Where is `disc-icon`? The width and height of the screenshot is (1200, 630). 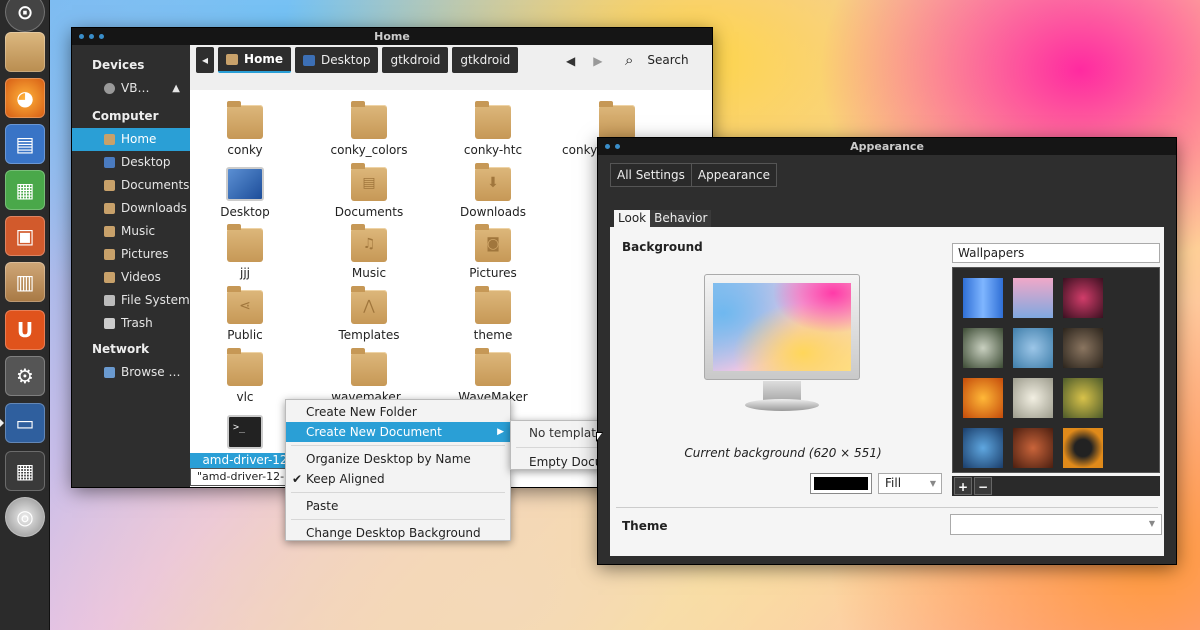
disc-icon is located at coordinates (109, 88).